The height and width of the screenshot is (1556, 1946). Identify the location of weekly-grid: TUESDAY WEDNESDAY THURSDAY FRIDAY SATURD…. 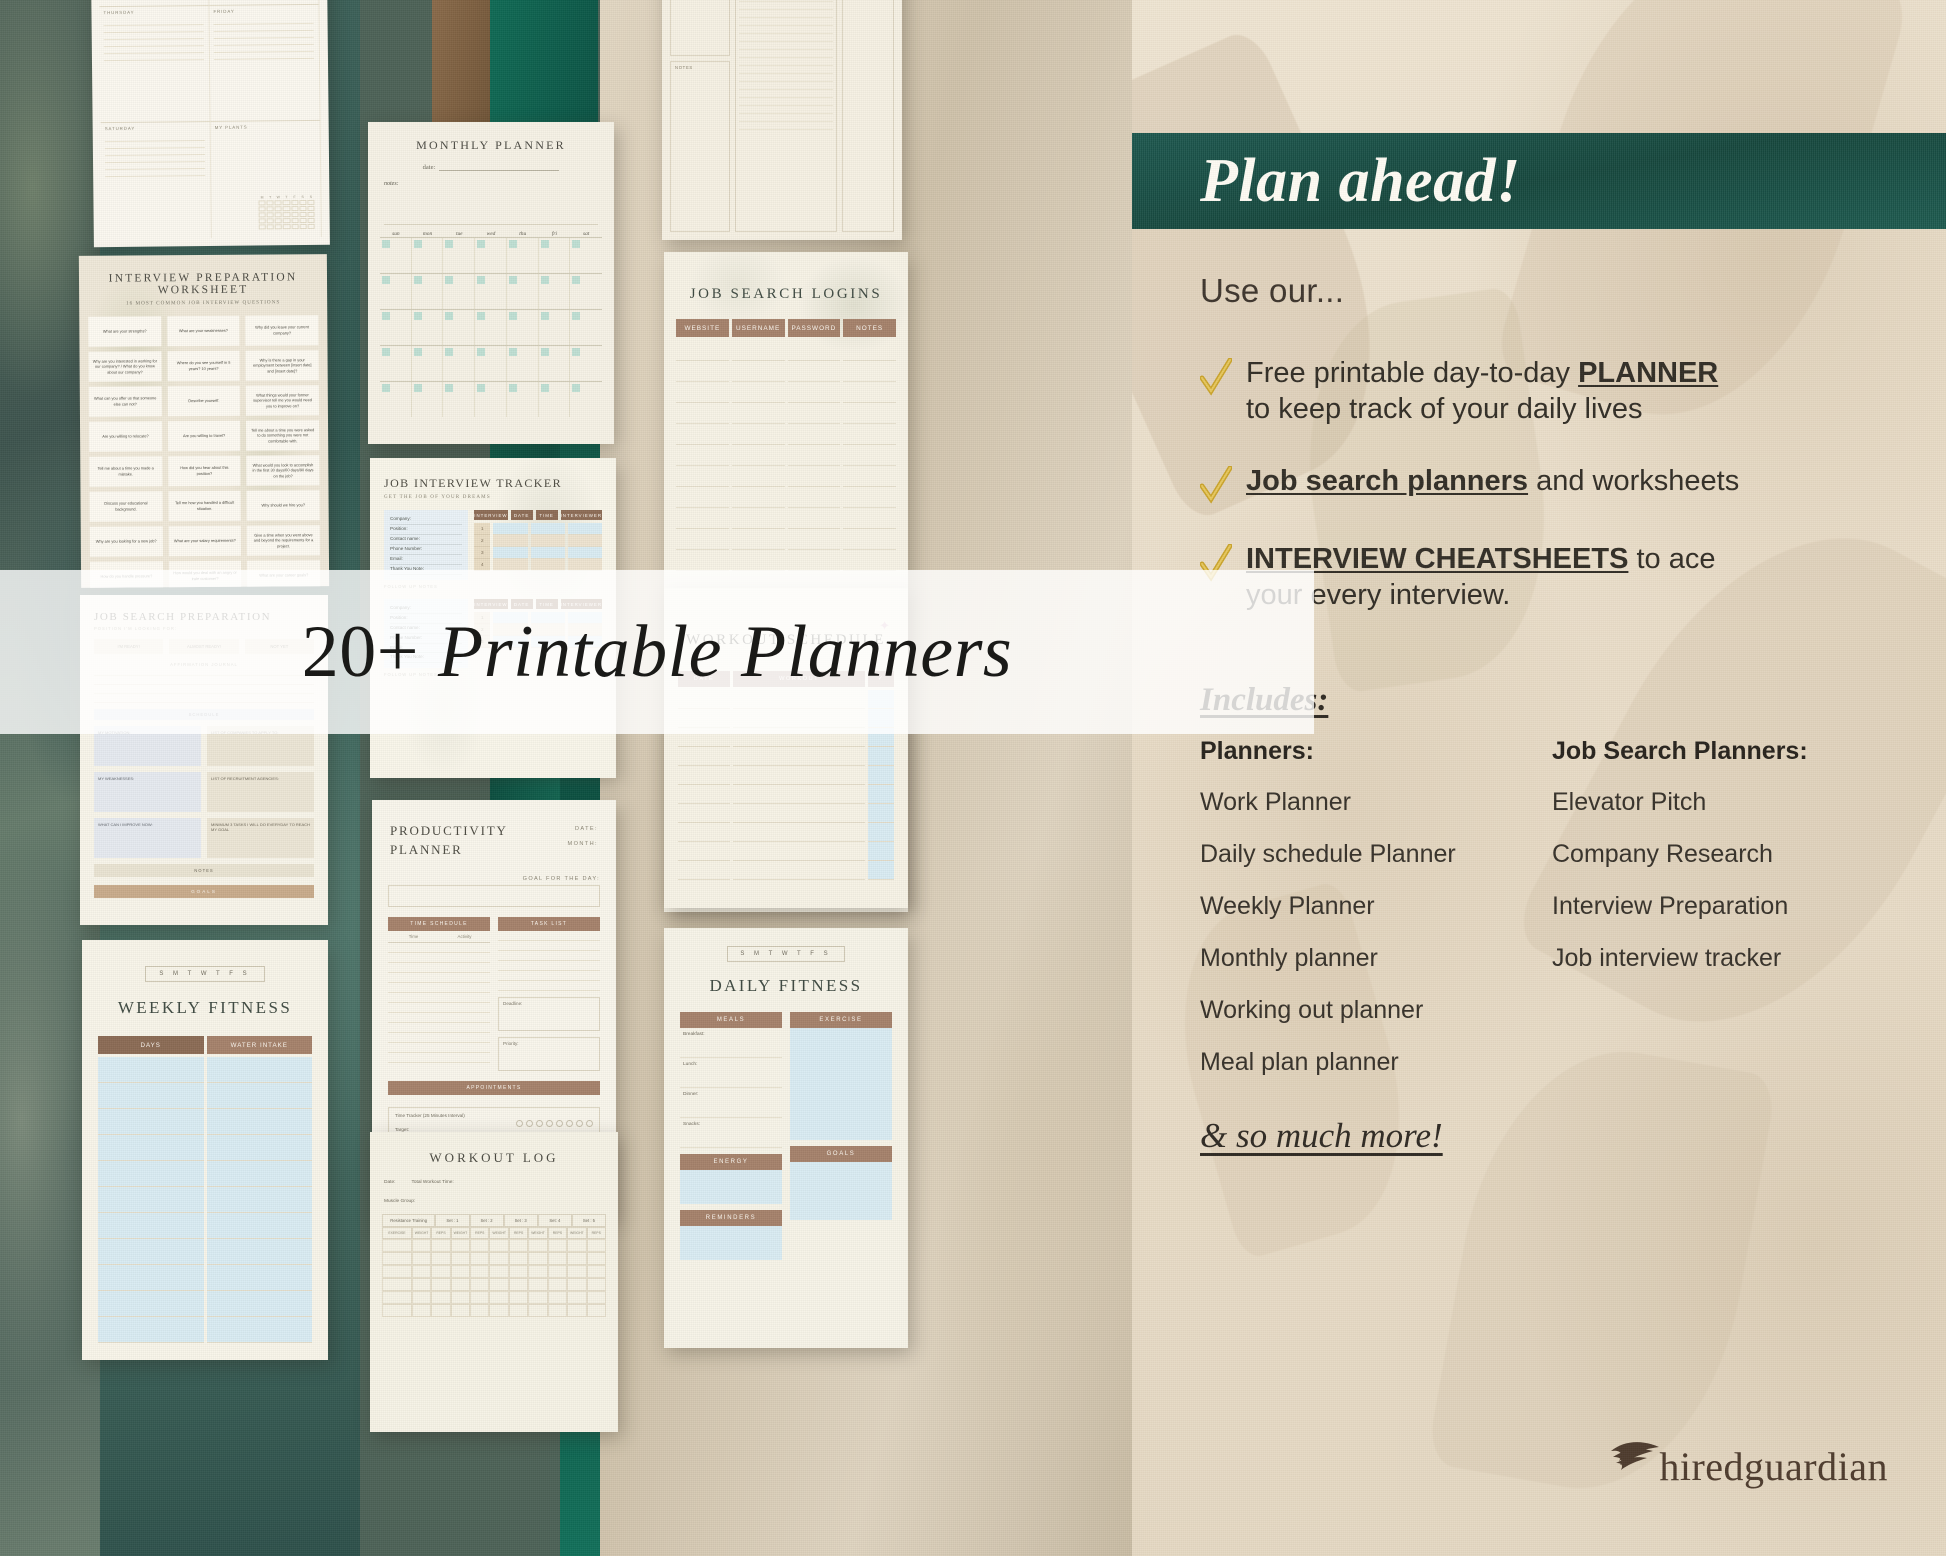
(210, 120).